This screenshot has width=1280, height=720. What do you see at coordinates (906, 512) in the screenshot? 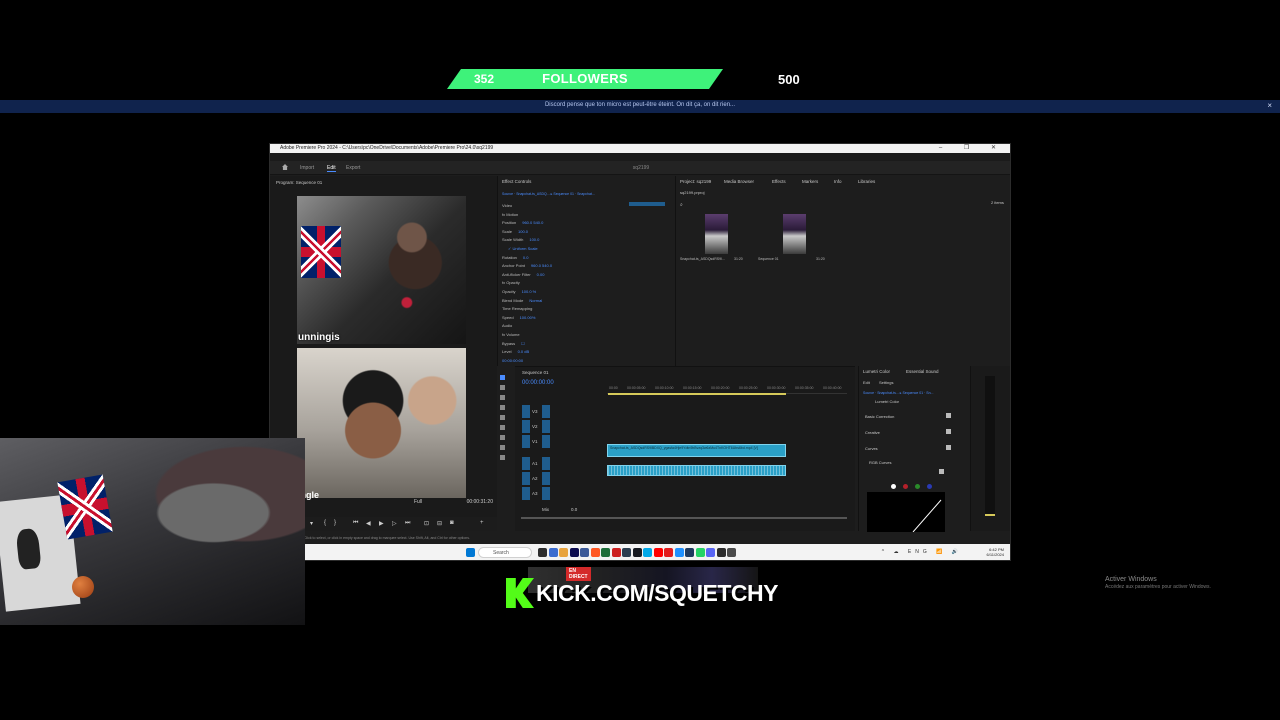
I see `rgb-curve-graph` at bounding box center [906, 512].